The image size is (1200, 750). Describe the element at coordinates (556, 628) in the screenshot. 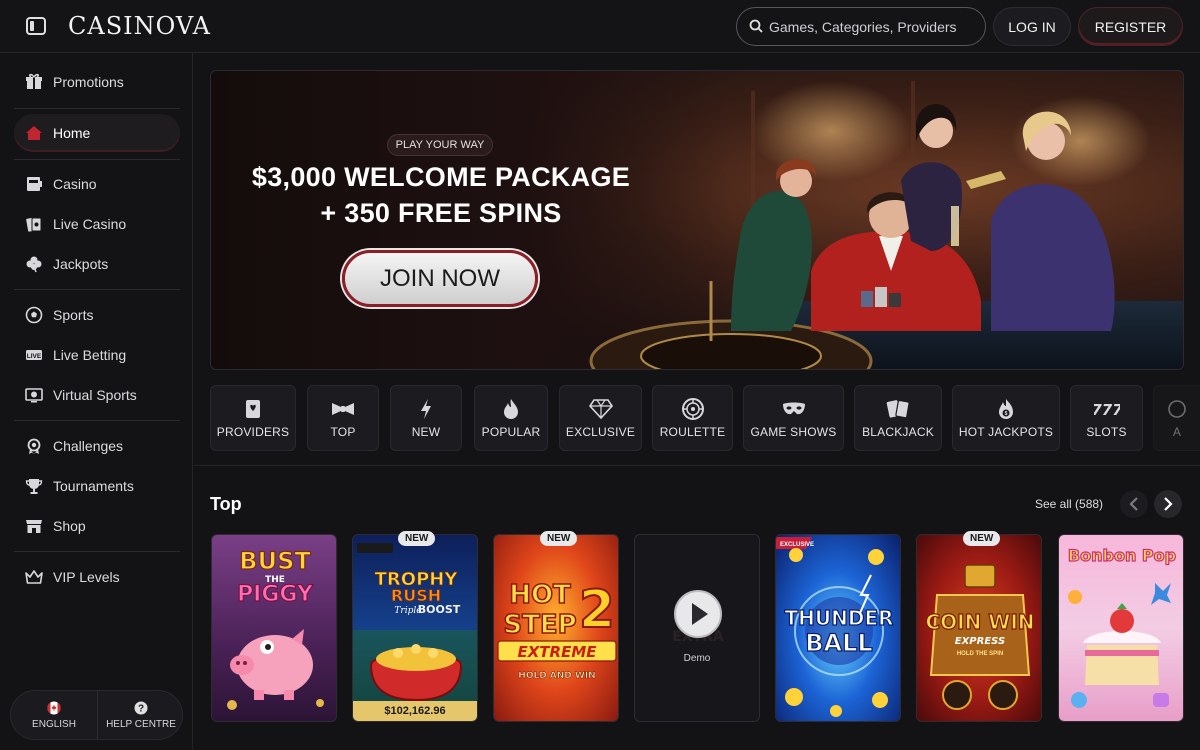

I see `game-card-hot-step-2-extreme: HOT STEP 2 EXTREME HOLD AND WIN` at that location.